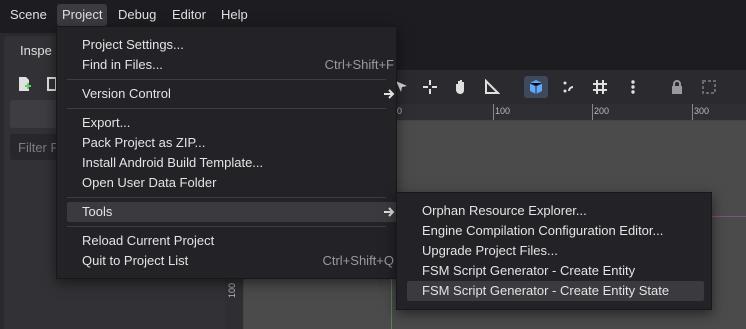 This screenshot has height=329, width=746. I want to click on more-options-button, so click(633, 87).